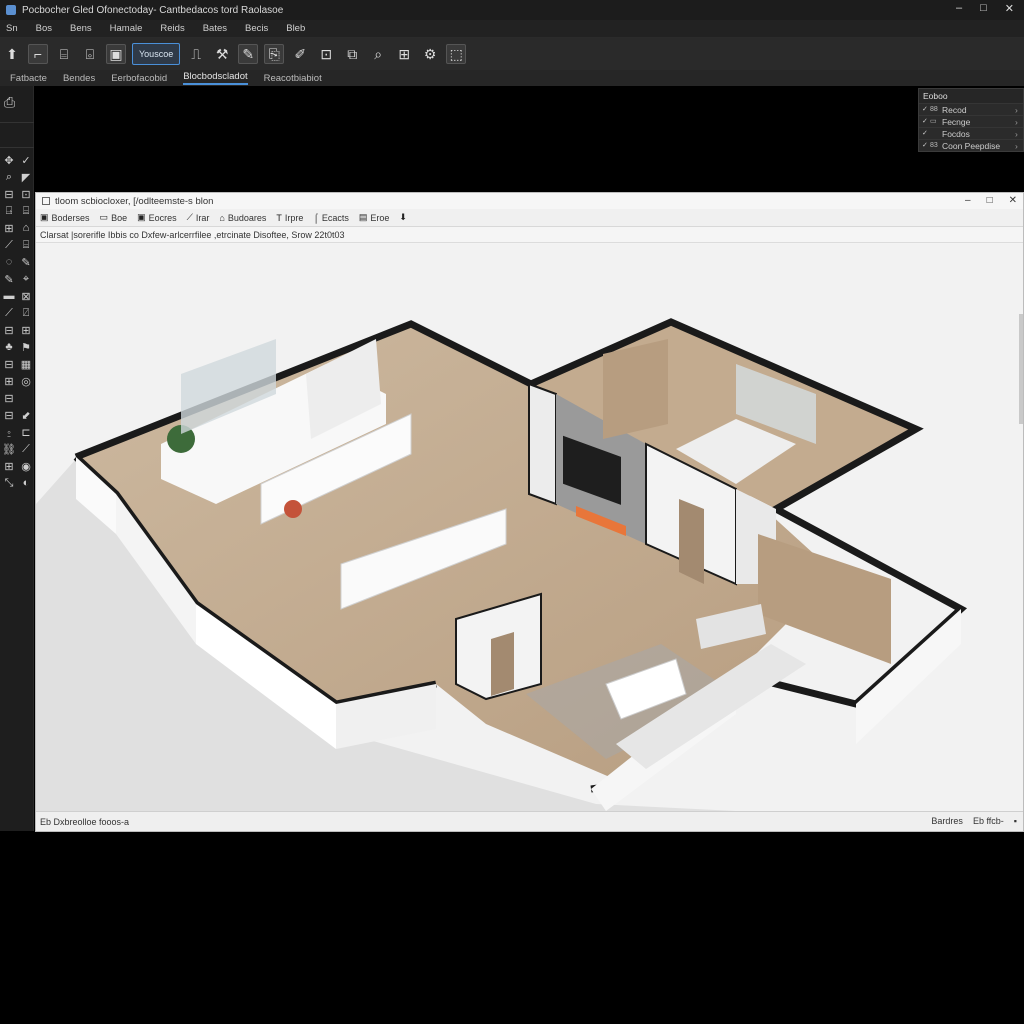  What do you see at coordinates (9, 296) in the screenshot?
I see `column-icon: ▬` at bounding box center [9, 296].